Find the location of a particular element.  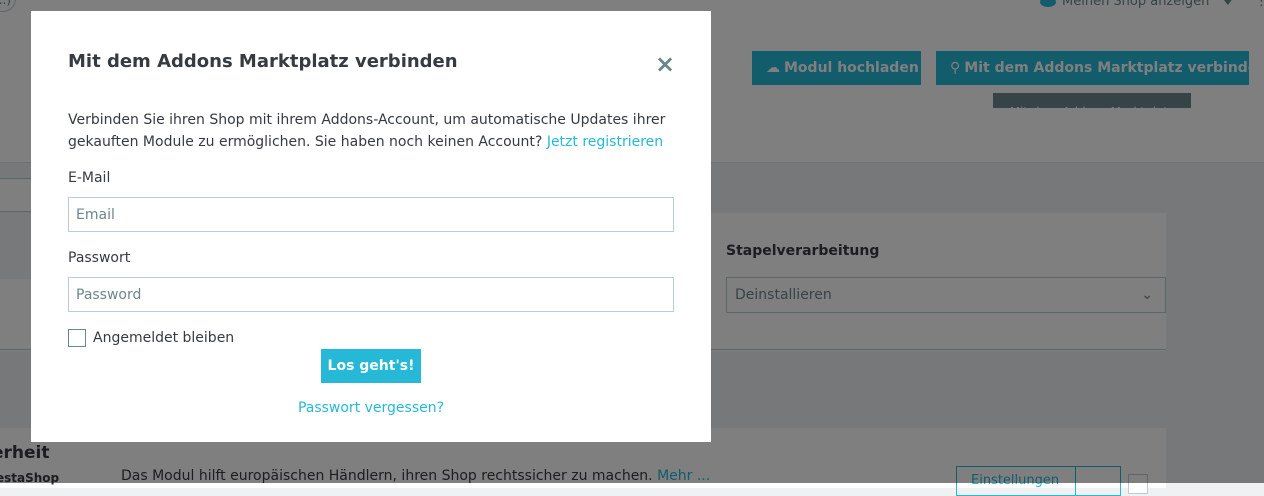

modal-title: Mit dem Addons Marktplatz verbinden is located at coordinates (263, 61).